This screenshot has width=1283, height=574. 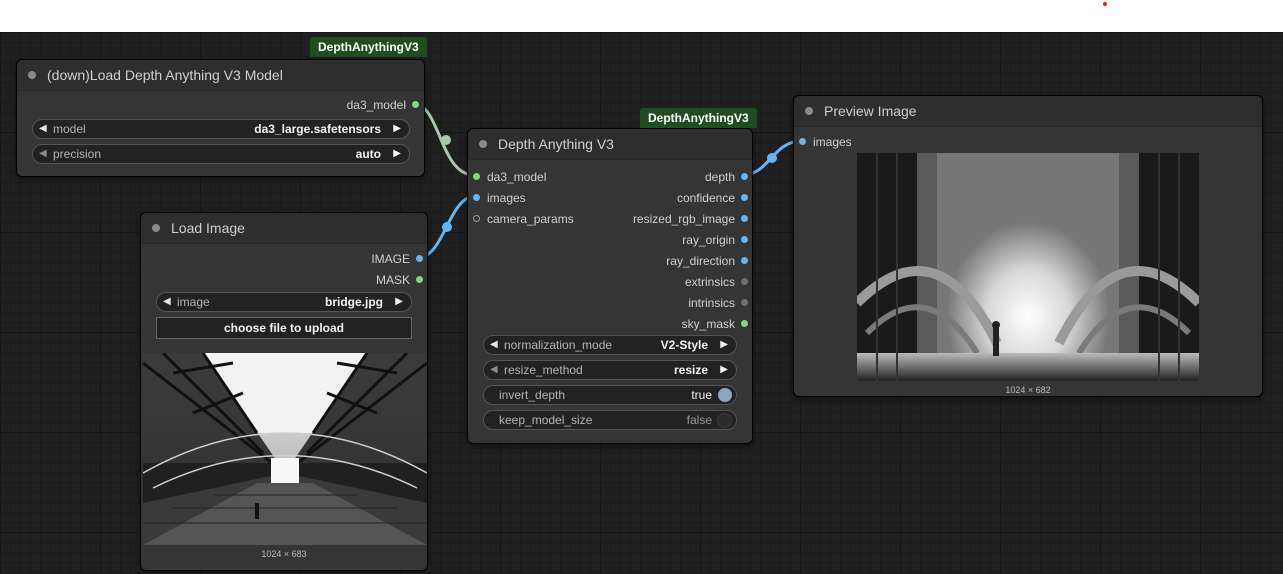 What do you see at coordinates (699, 420) in the screenshot?
I see `widget-value: false` at bounding box center [699, 420].